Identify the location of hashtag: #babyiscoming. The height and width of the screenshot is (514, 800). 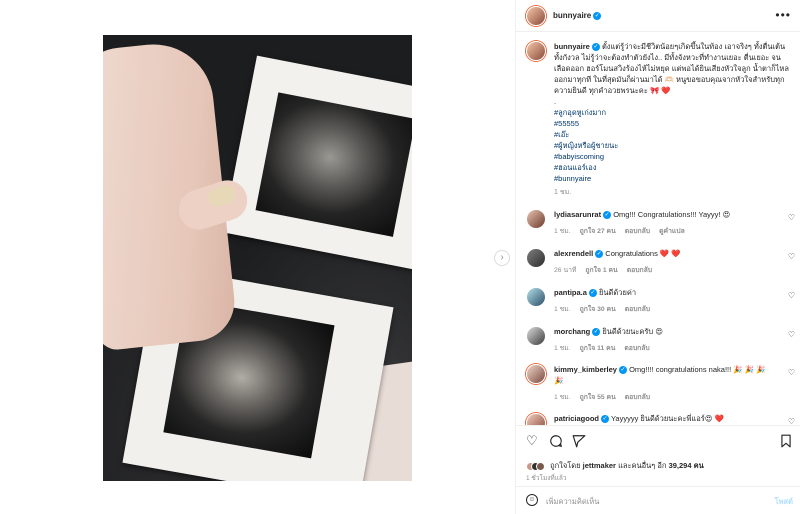
(674, 156).